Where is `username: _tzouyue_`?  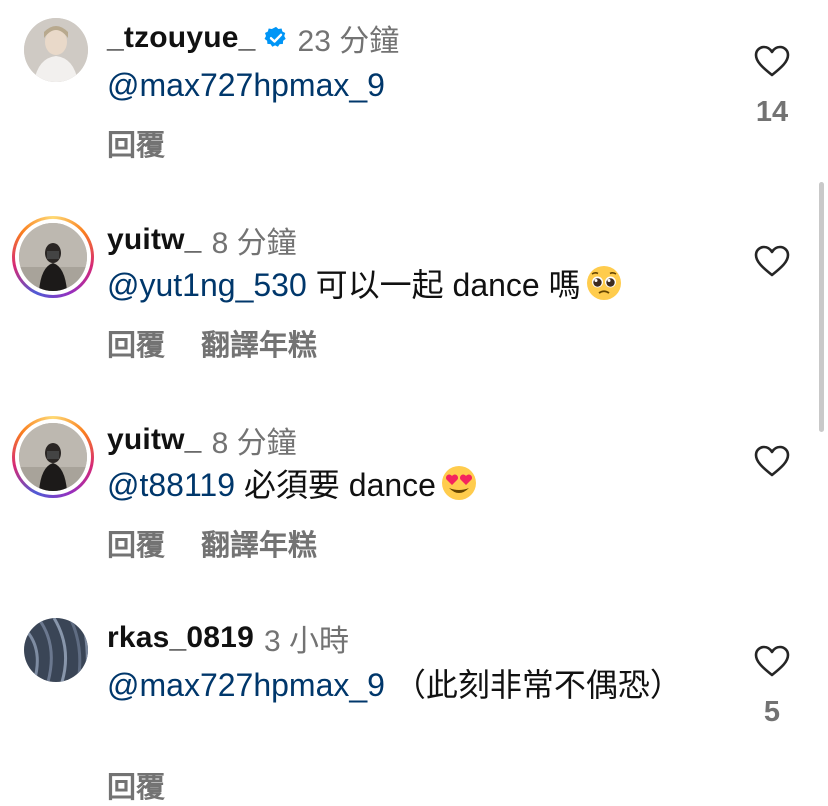 username: _tzouyue_ is located at coordinates (181, 38).